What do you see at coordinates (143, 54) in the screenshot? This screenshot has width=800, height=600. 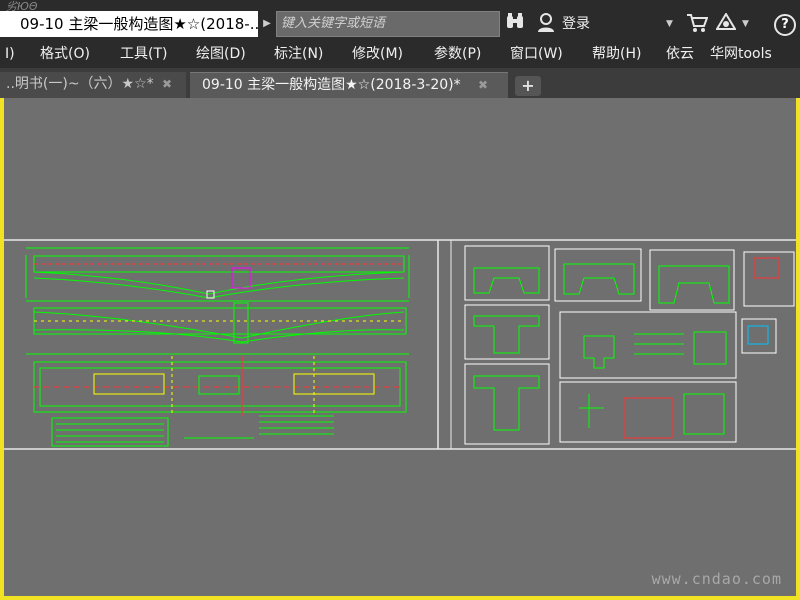 I see `menu-tools: 工具(T)` at bounding box center [143, 54].